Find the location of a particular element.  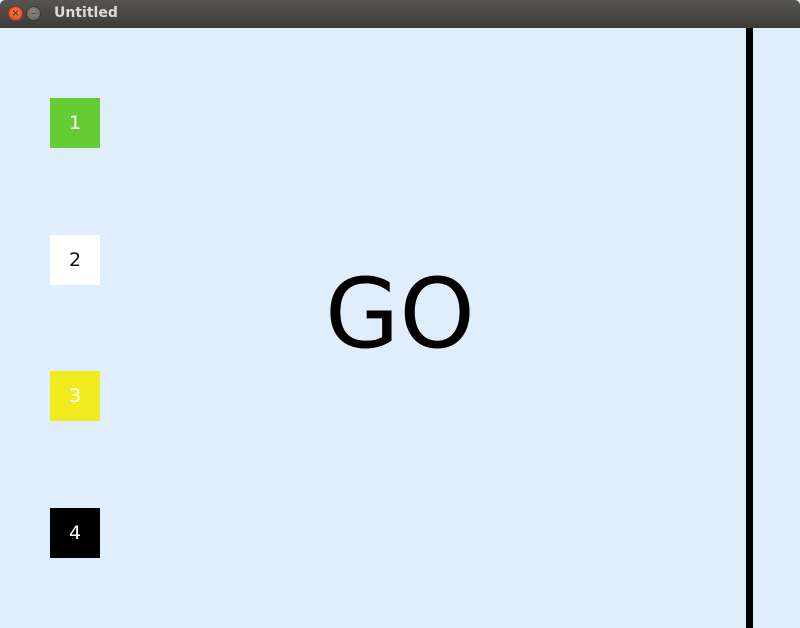

box-4-label: 4 is located at coordinates (75, 533).